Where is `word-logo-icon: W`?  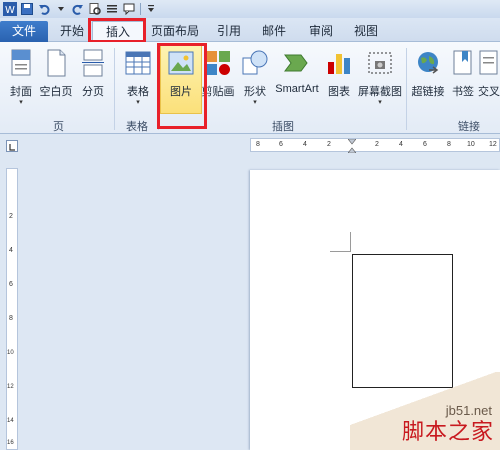 word-logo-icon: W is located at coordinates (10, 9).